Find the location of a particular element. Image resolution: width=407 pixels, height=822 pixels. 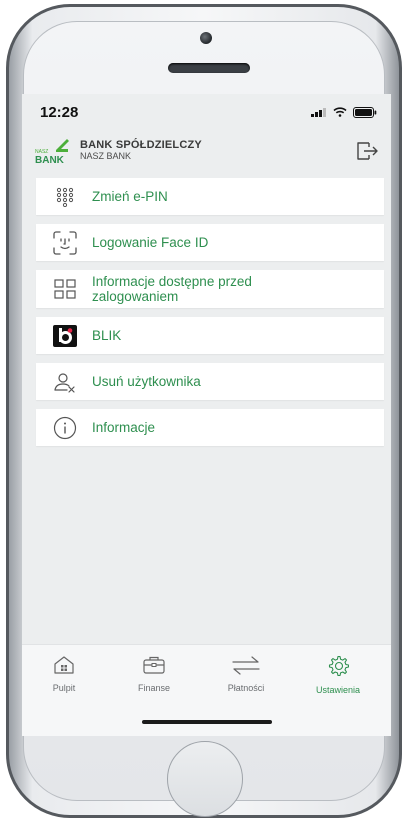

battery-icon is located at coordinates (365, 112).